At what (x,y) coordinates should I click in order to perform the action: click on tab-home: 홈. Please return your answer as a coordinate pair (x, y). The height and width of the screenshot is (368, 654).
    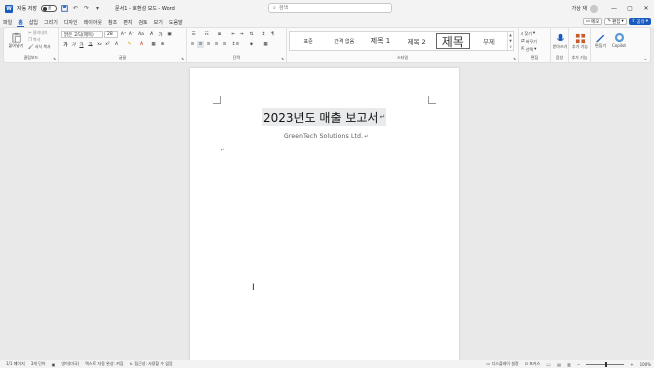
    Looking at the image, I should click on (20, 22).